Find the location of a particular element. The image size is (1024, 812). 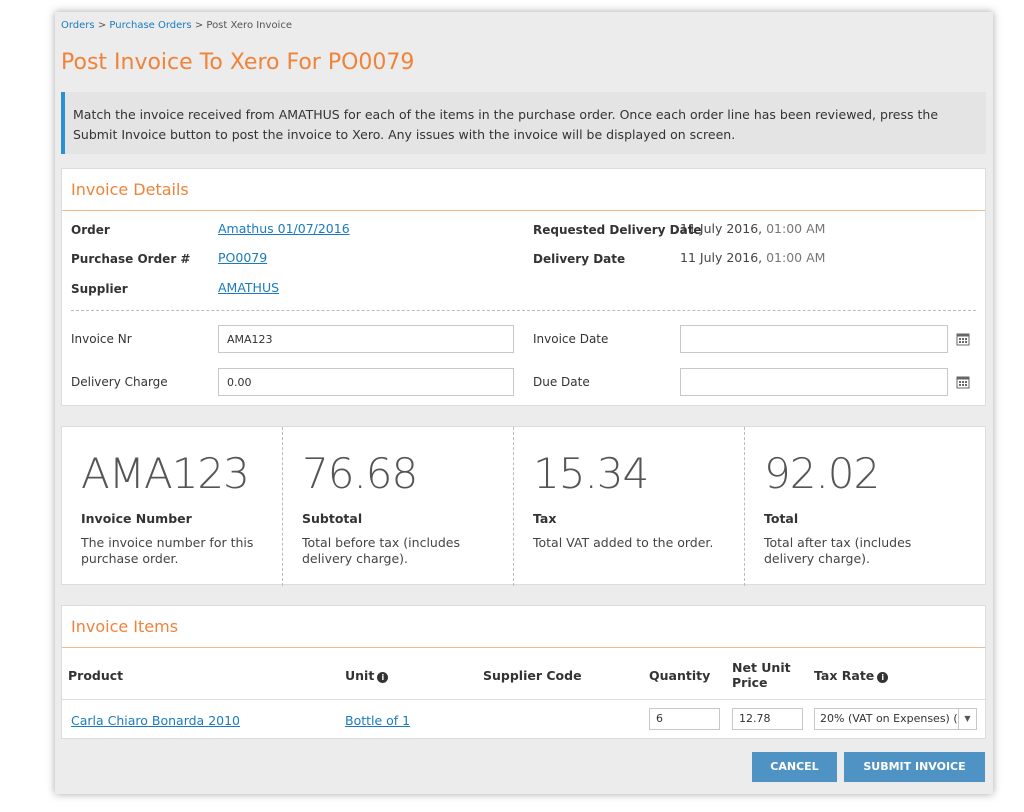

due-date-input is located at coordinates (814, 382).